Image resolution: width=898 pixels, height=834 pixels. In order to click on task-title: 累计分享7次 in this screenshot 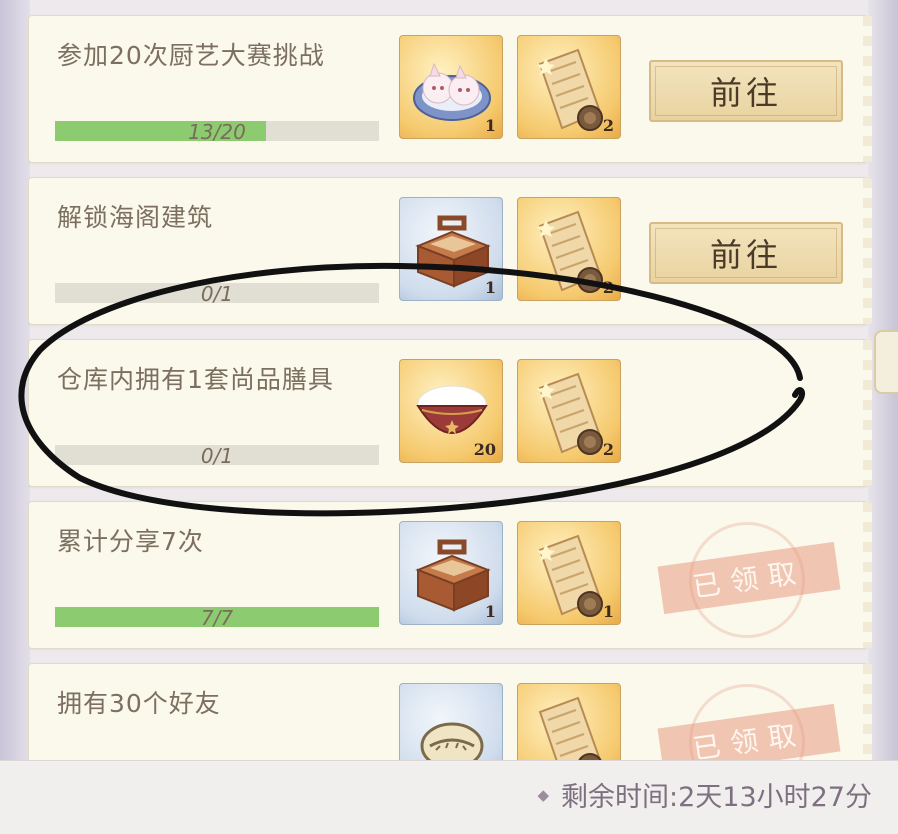, I will do `click(130, 541)`.